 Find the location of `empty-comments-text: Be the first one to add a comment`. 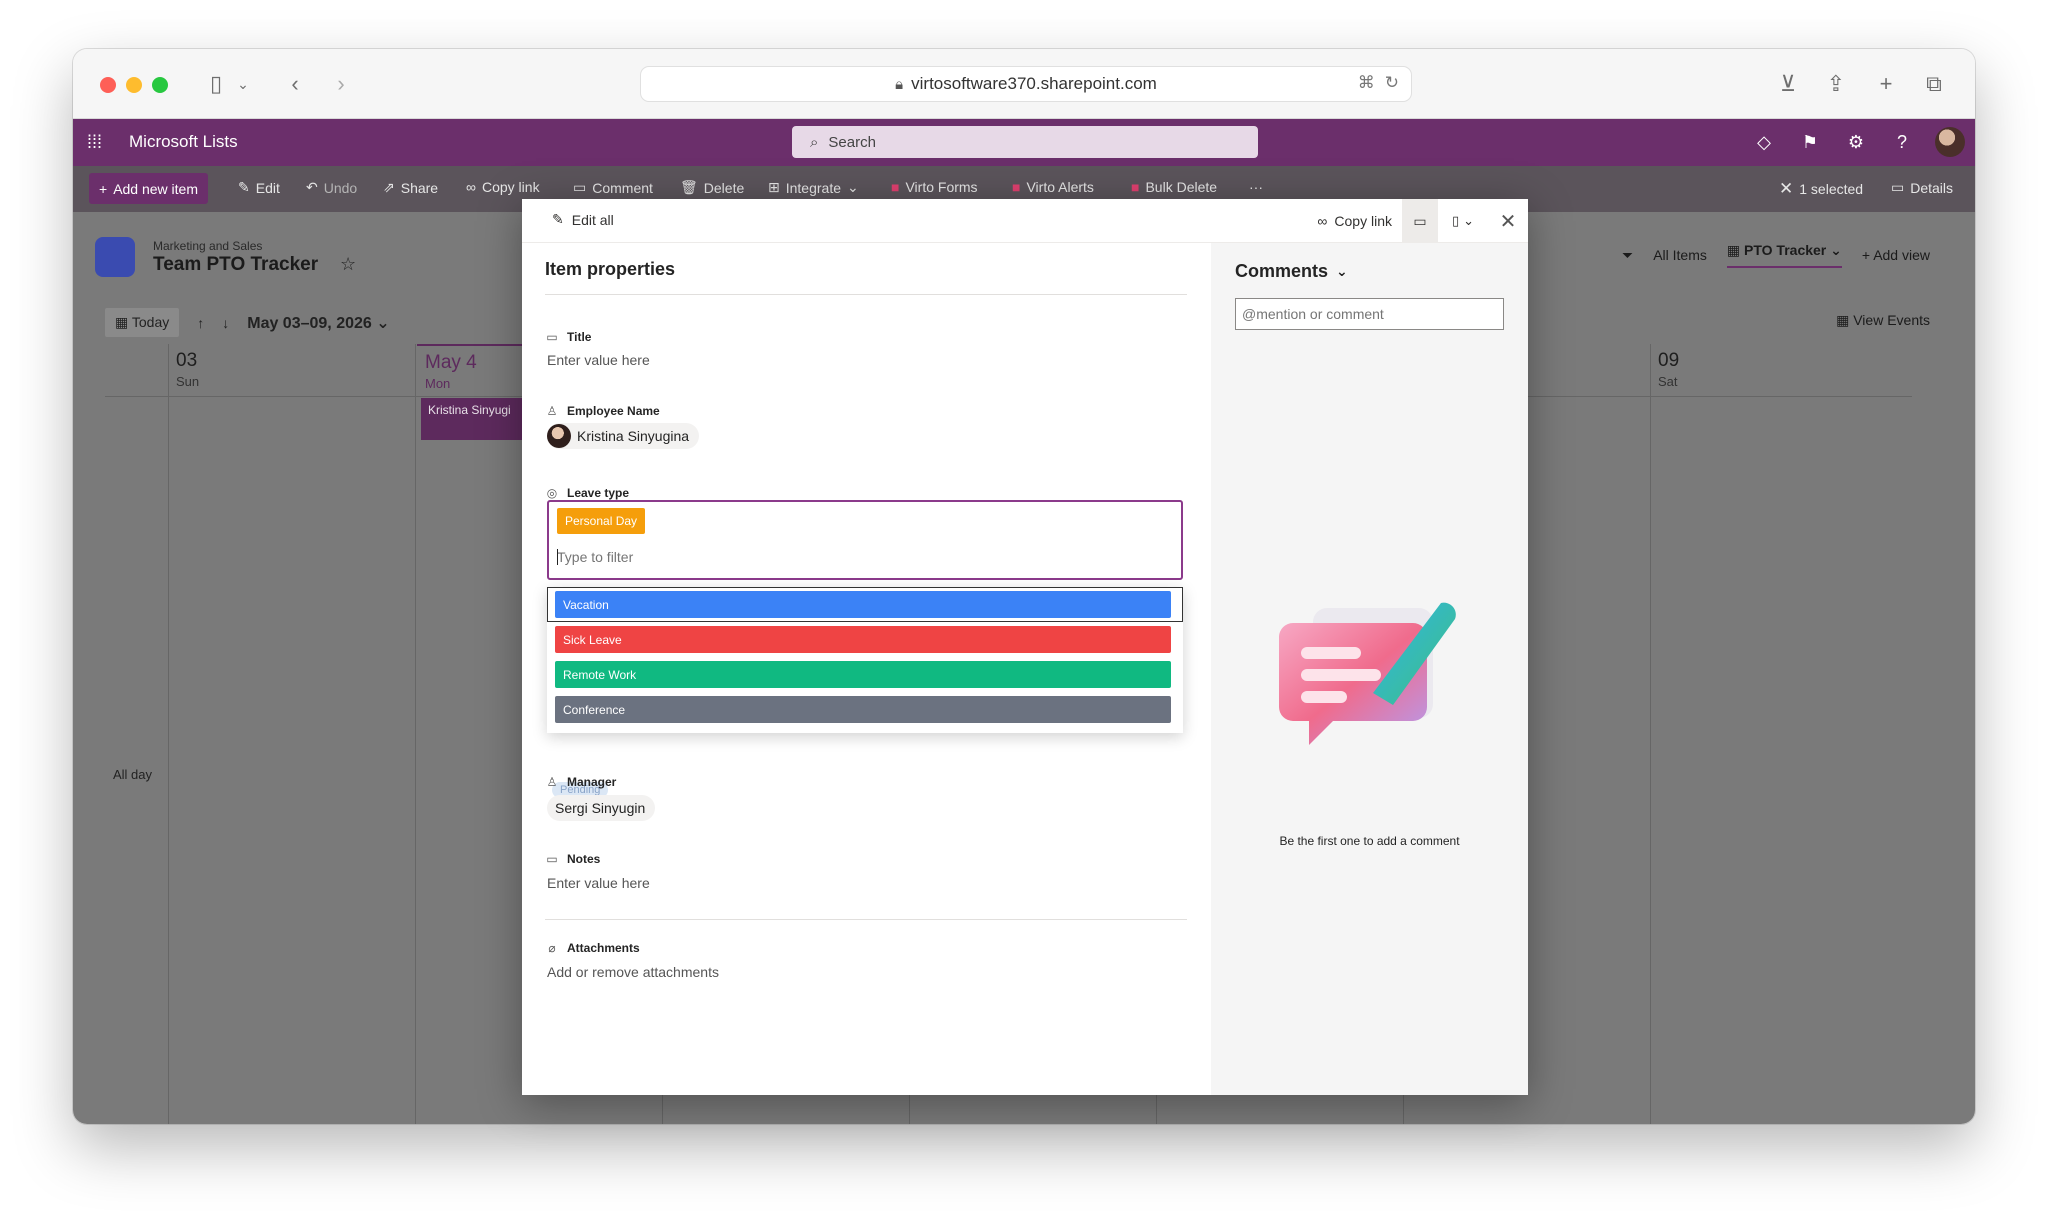

empty-comments-text: Be the first one to add a comment is located at coordinates (1369, 841).